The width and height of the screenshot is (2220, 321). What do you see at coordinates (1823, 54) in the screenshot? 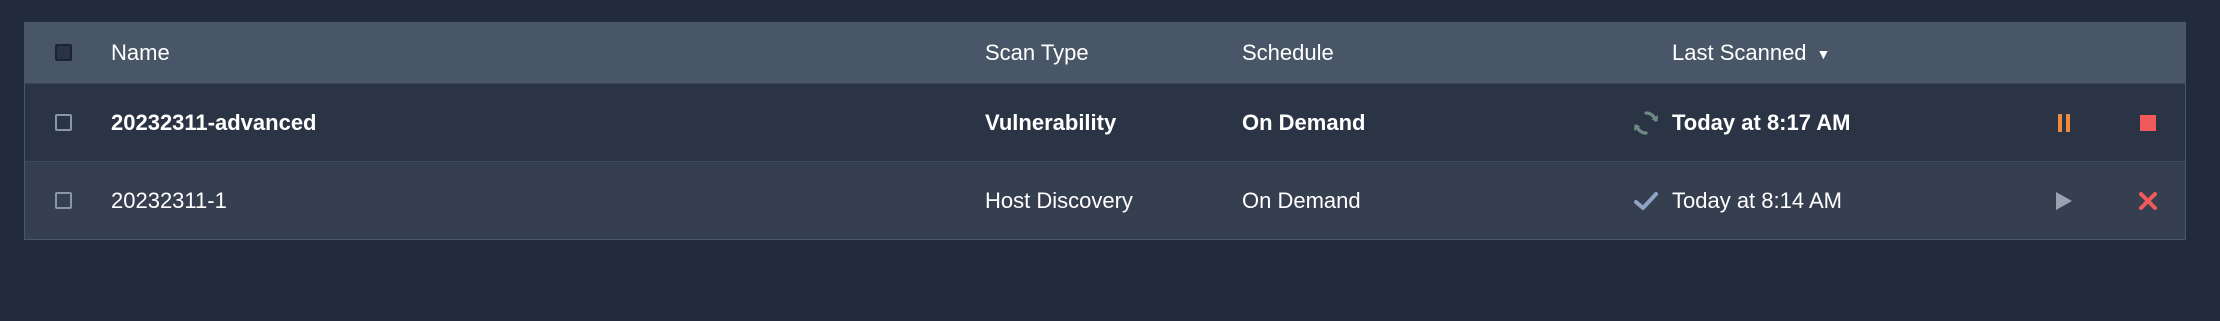
I see `sort-descending-icon: ▼` at bounding box center [1823, 54].